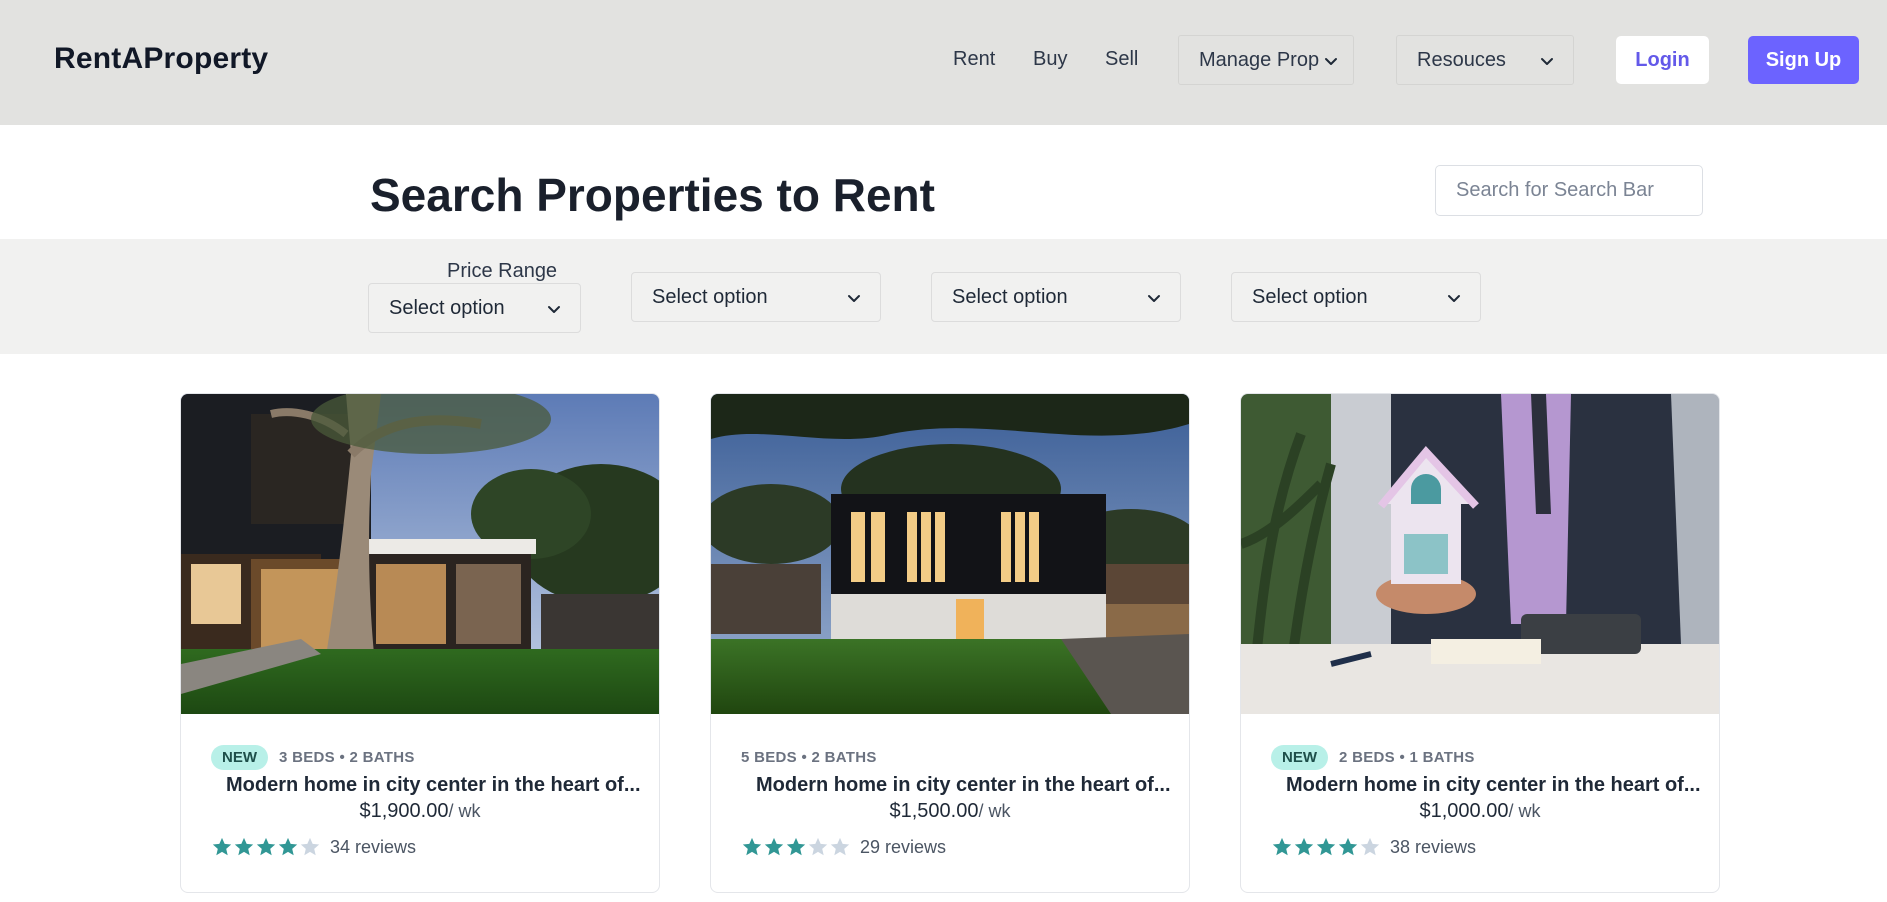 Image resolution: width=1887 pixels, height=902 pixels. Describe the element at coordinates (1662, 60) in the screenshot. I see `login-button: Login` at that location.